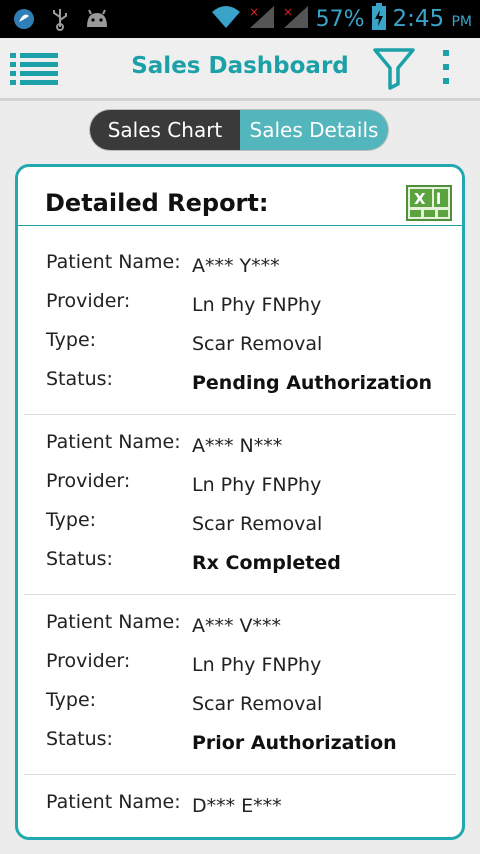 This screenshot has width=480, height=854. I want to click on usb-icon, so click(60, 21).